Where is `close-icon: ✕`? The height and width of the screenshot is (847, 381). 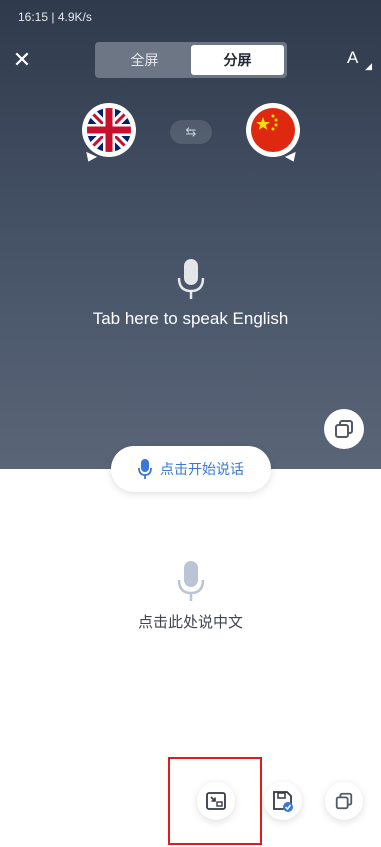
close-icon: ✕ is located at coordinates (22, 59).